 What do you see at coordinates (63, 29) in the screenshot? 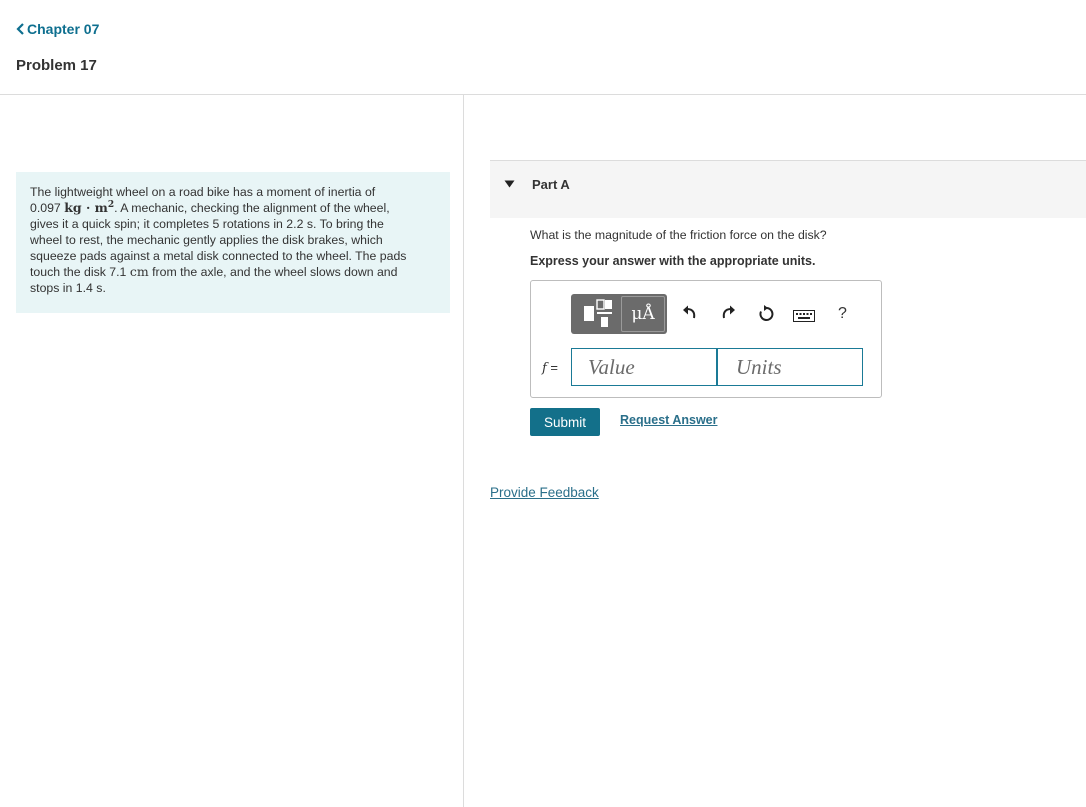
I see `back-link-label: Chapter 07` at bounding box center [63, 29].